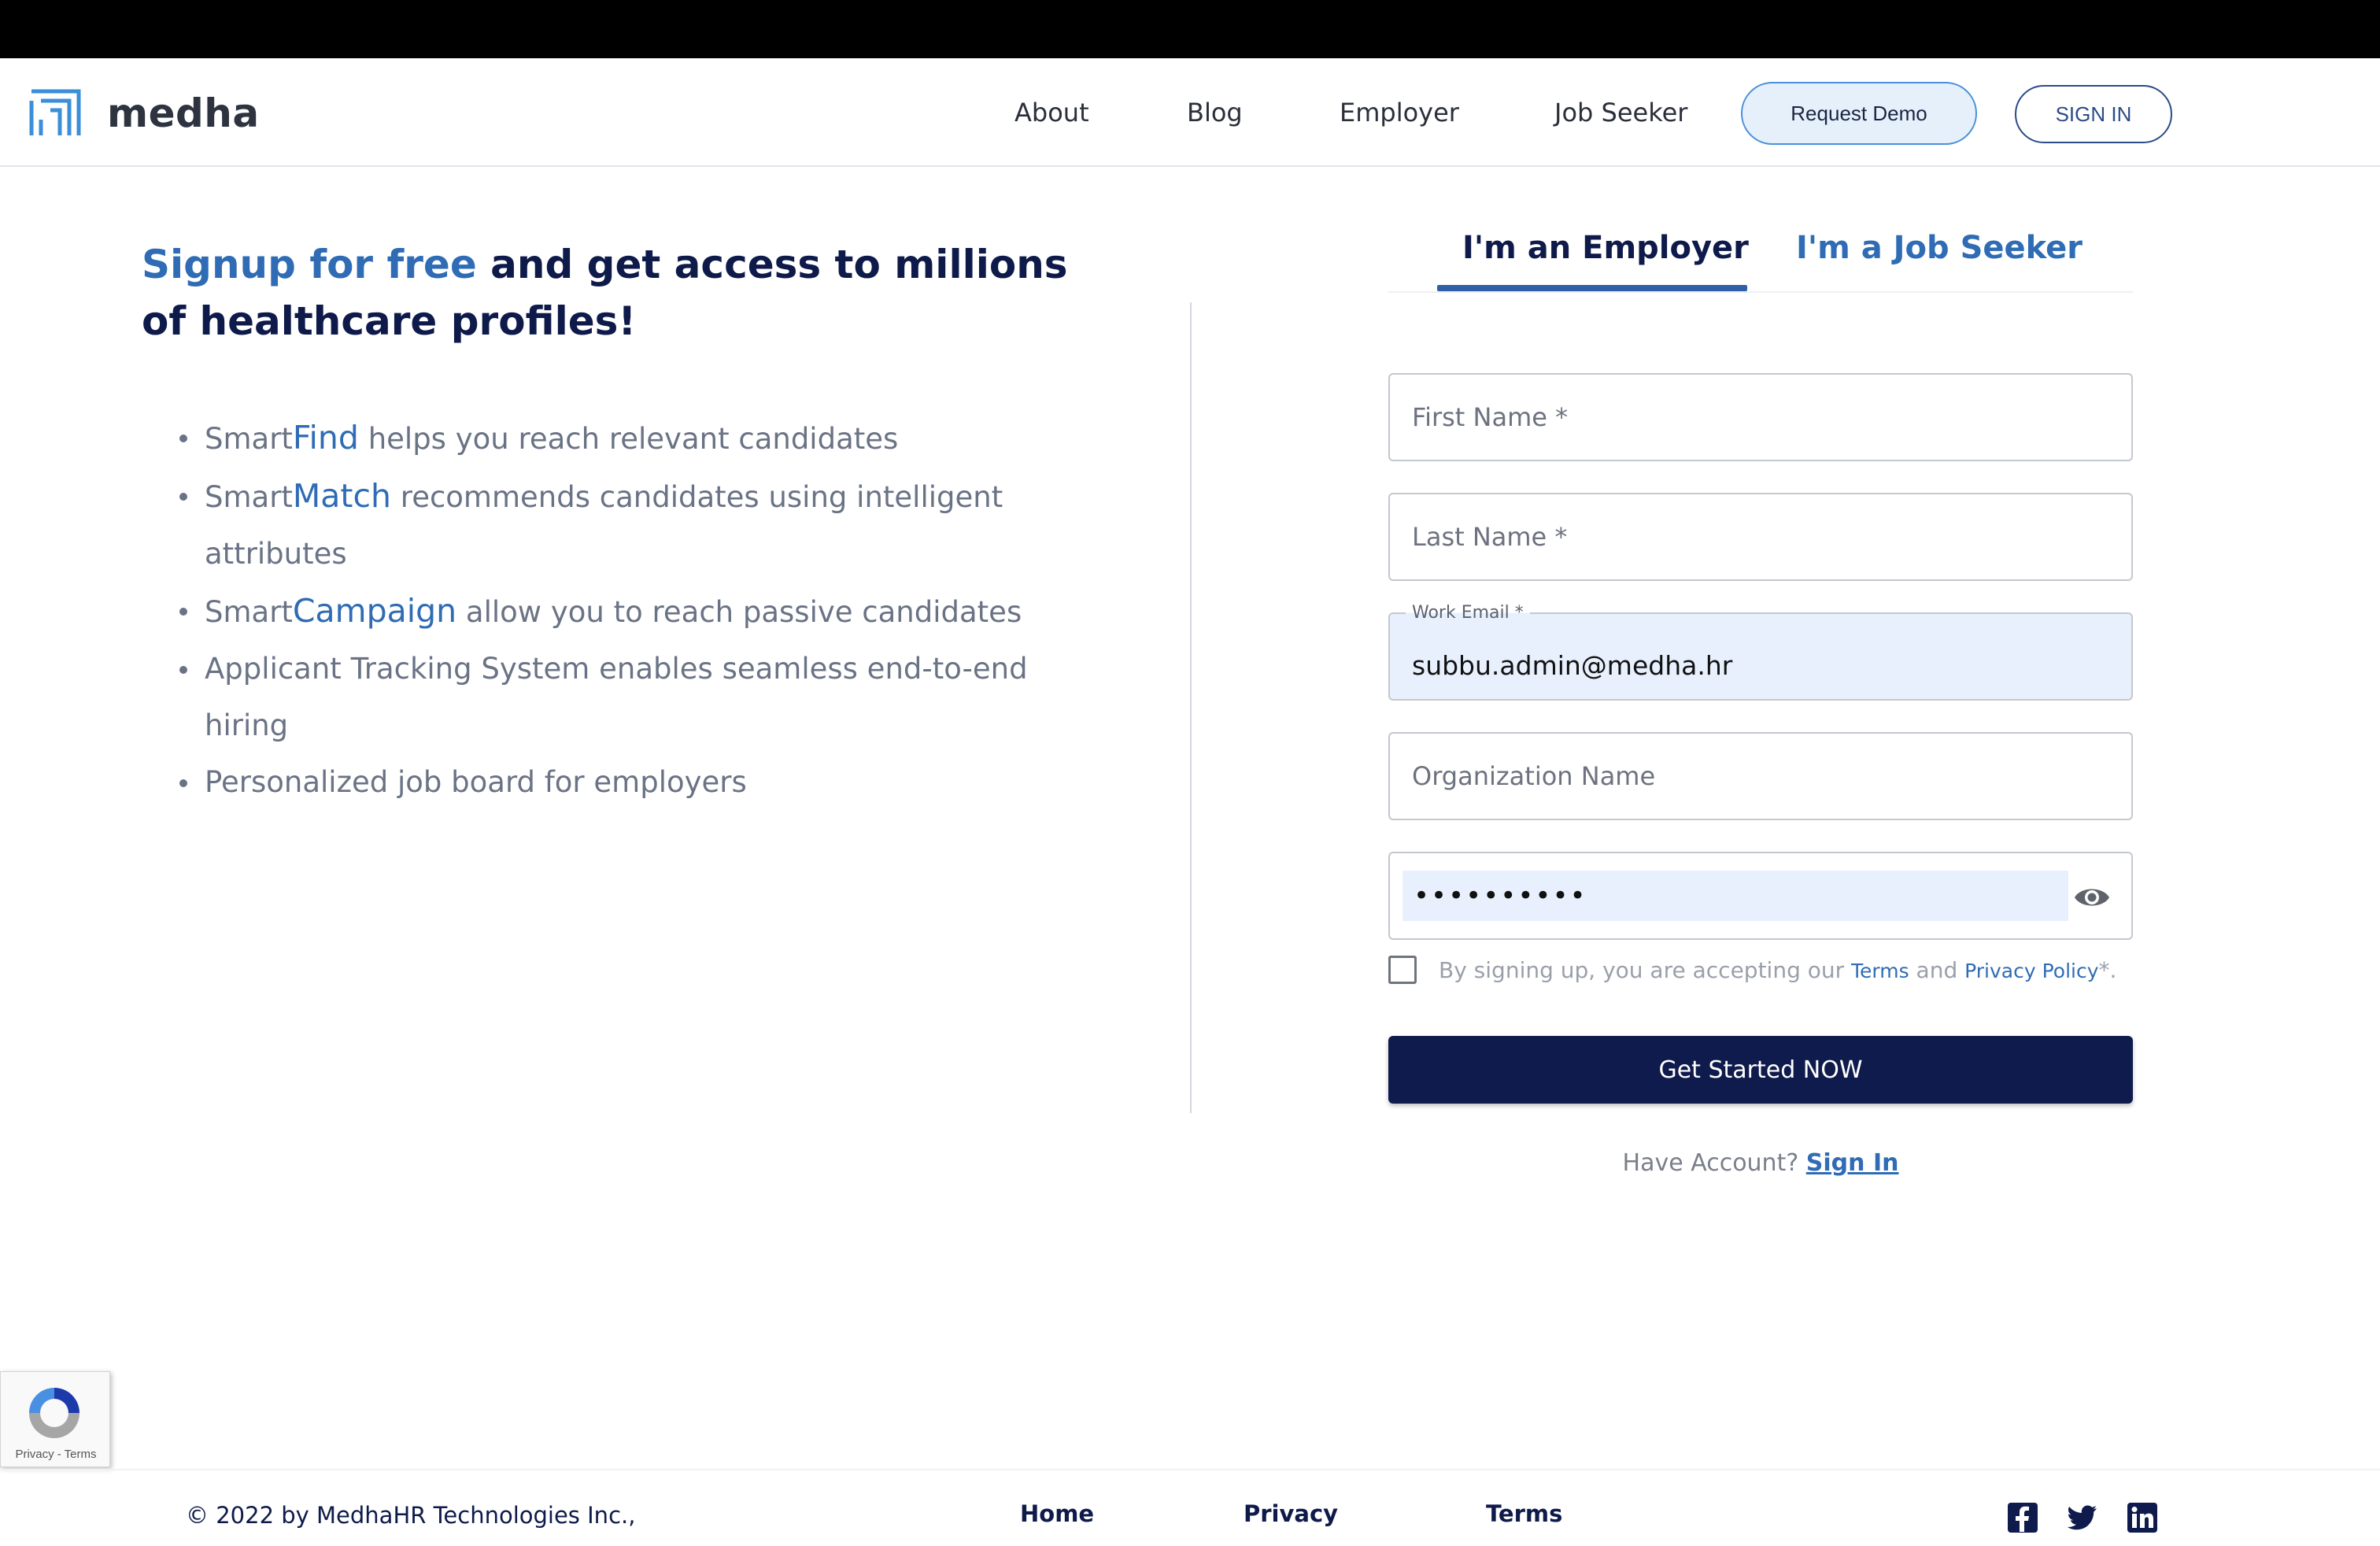 This screenshot has height=1546, width=2380. I want to click on first-name-field, so click(1760, 417).